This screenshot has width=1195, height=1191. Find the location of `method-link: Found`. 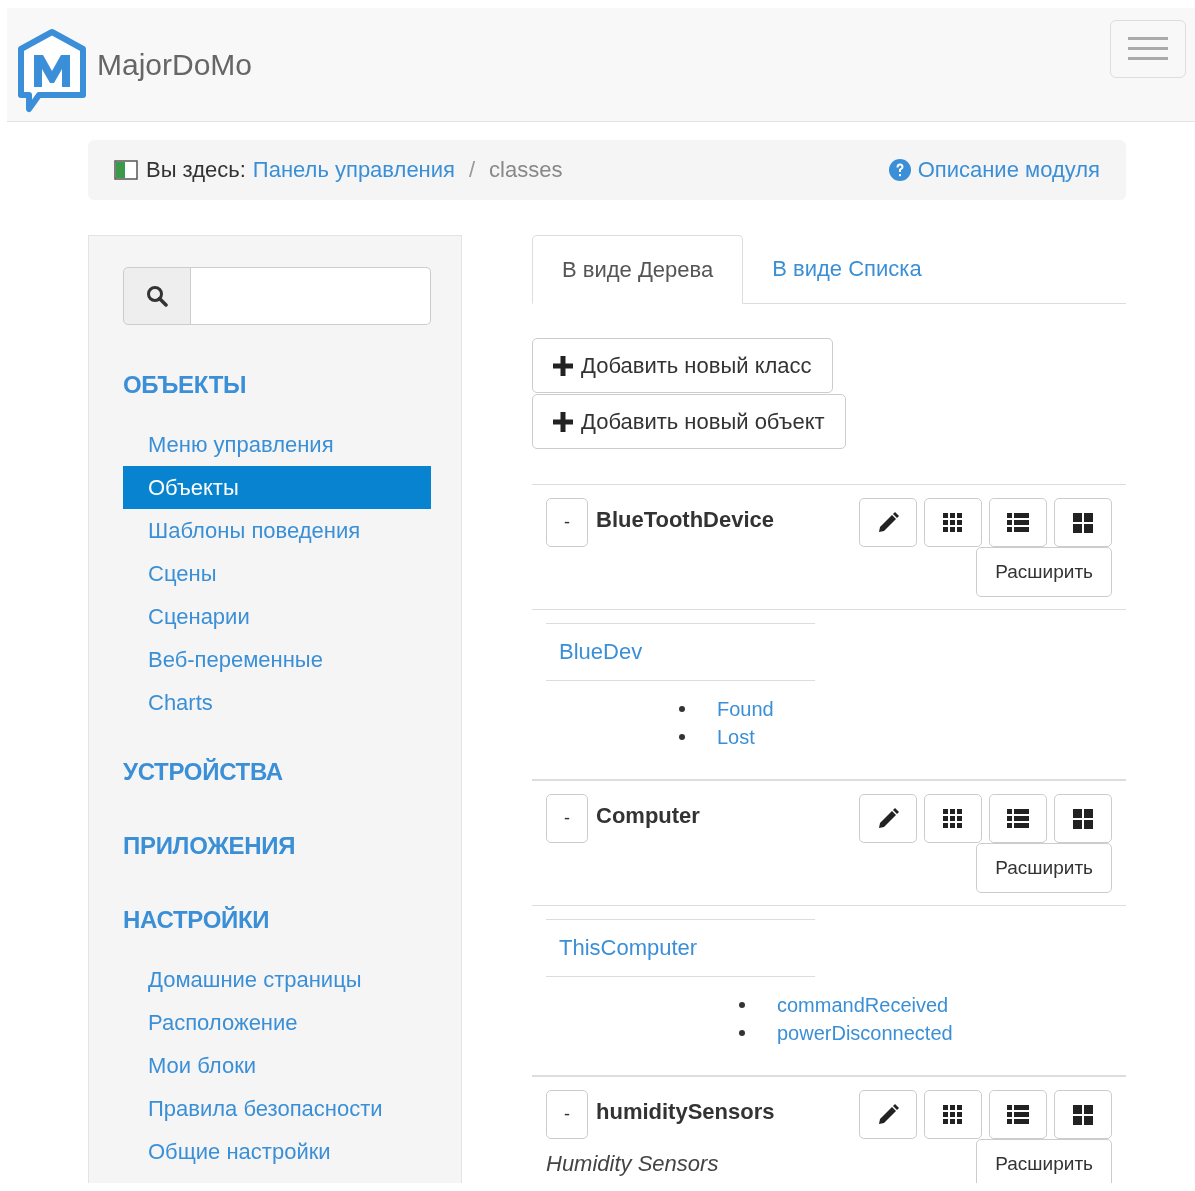

method-link: Found is located at coordinates (745, 709).